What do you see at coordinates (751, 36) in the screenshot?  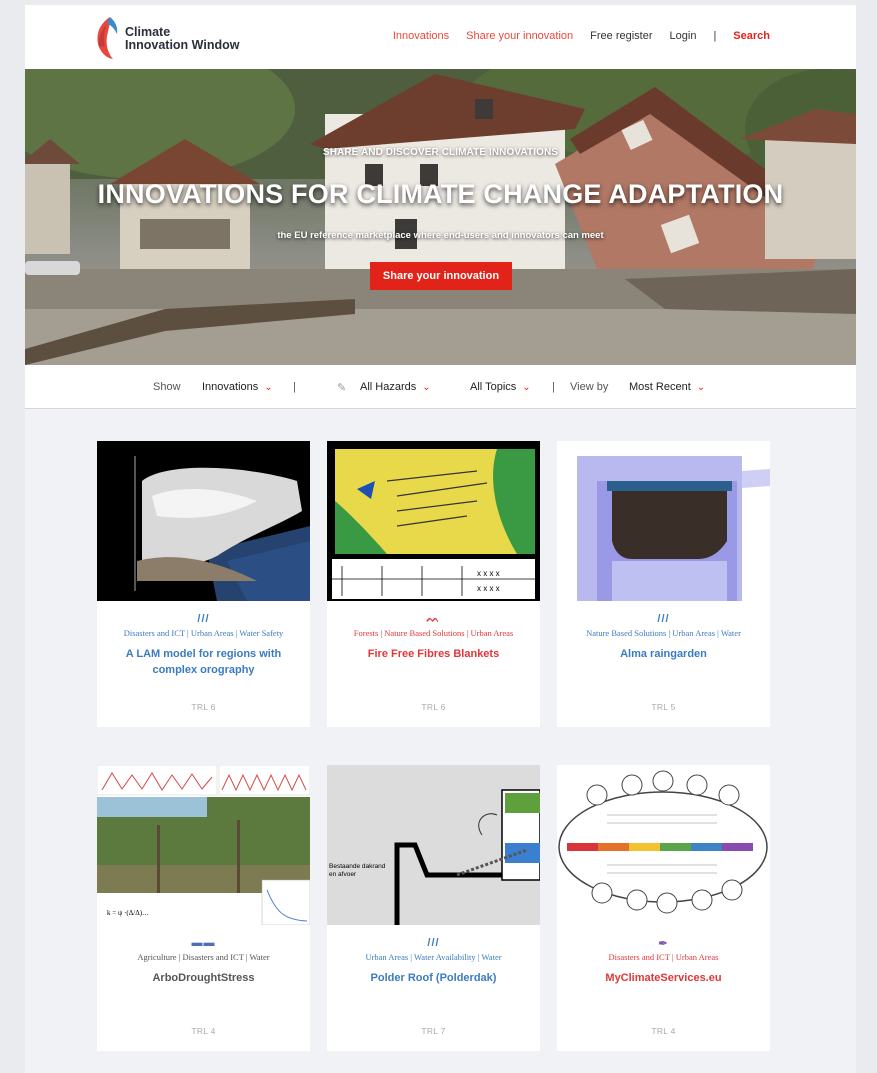 I see `nav-search: Search` at bounding box center [751, 36].